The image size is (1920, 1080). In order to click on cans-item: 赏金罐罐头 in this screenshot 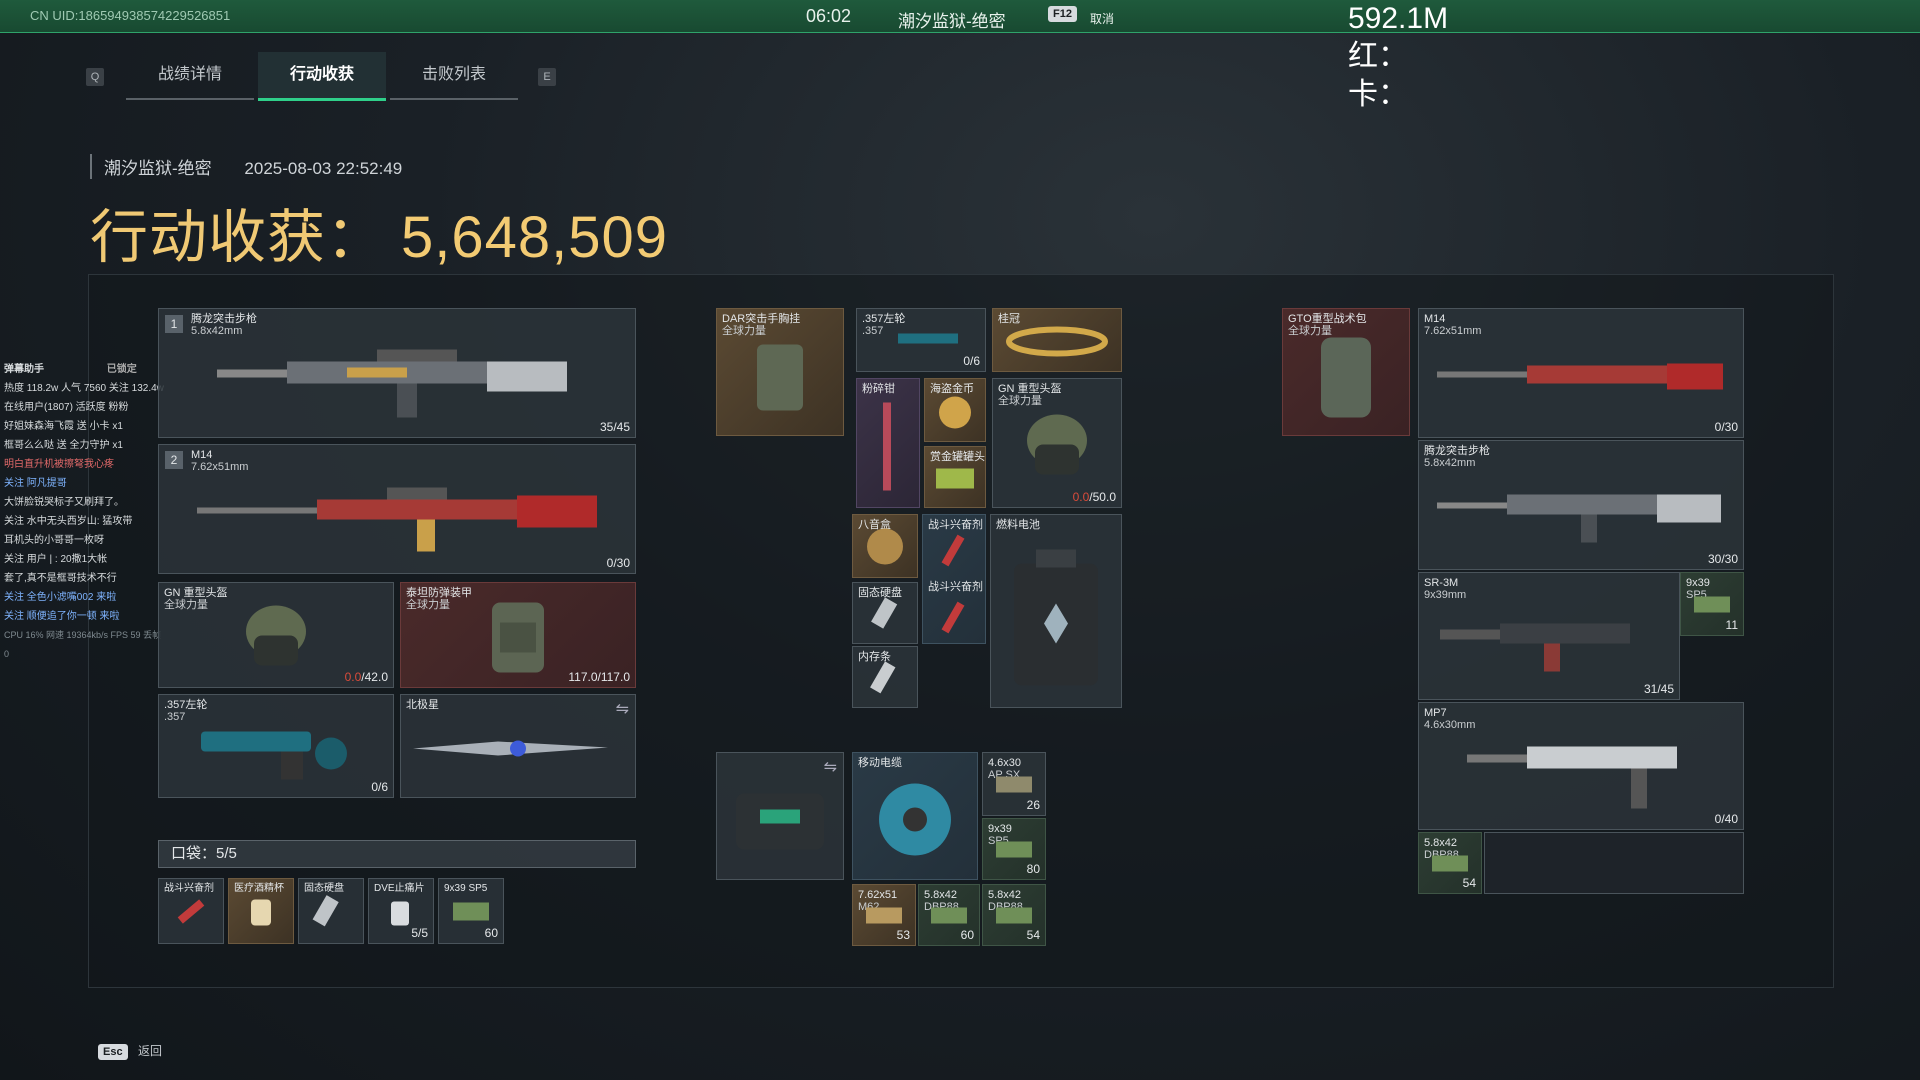, I will do `click(955, 477)`.